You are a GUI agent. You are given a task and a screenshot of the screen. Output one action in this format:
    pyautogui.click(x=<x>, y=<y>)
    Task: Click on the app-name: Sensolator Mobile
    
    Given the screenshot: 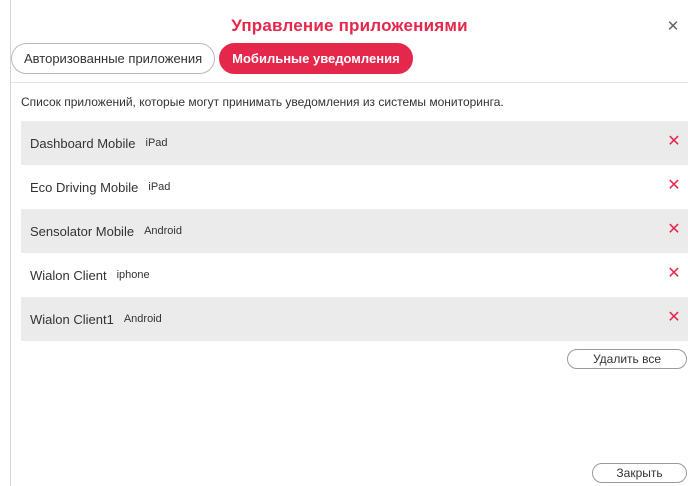 What is the action you would take?
    pyautogui.click(x=82, y=231)
    